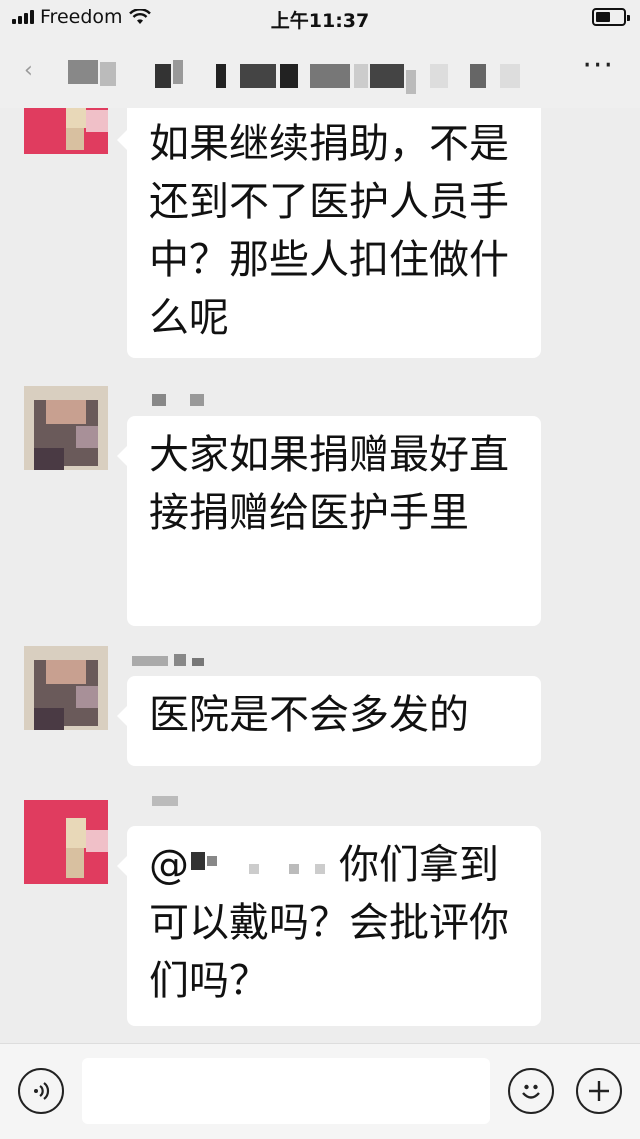 Image resolution: width=640 pixels, height=1139 pixels. I want to click on message-bubble: 如果继续捐助，不是还到不了医护人员手中？那些人扣住做什么呢, so click(329, 233).